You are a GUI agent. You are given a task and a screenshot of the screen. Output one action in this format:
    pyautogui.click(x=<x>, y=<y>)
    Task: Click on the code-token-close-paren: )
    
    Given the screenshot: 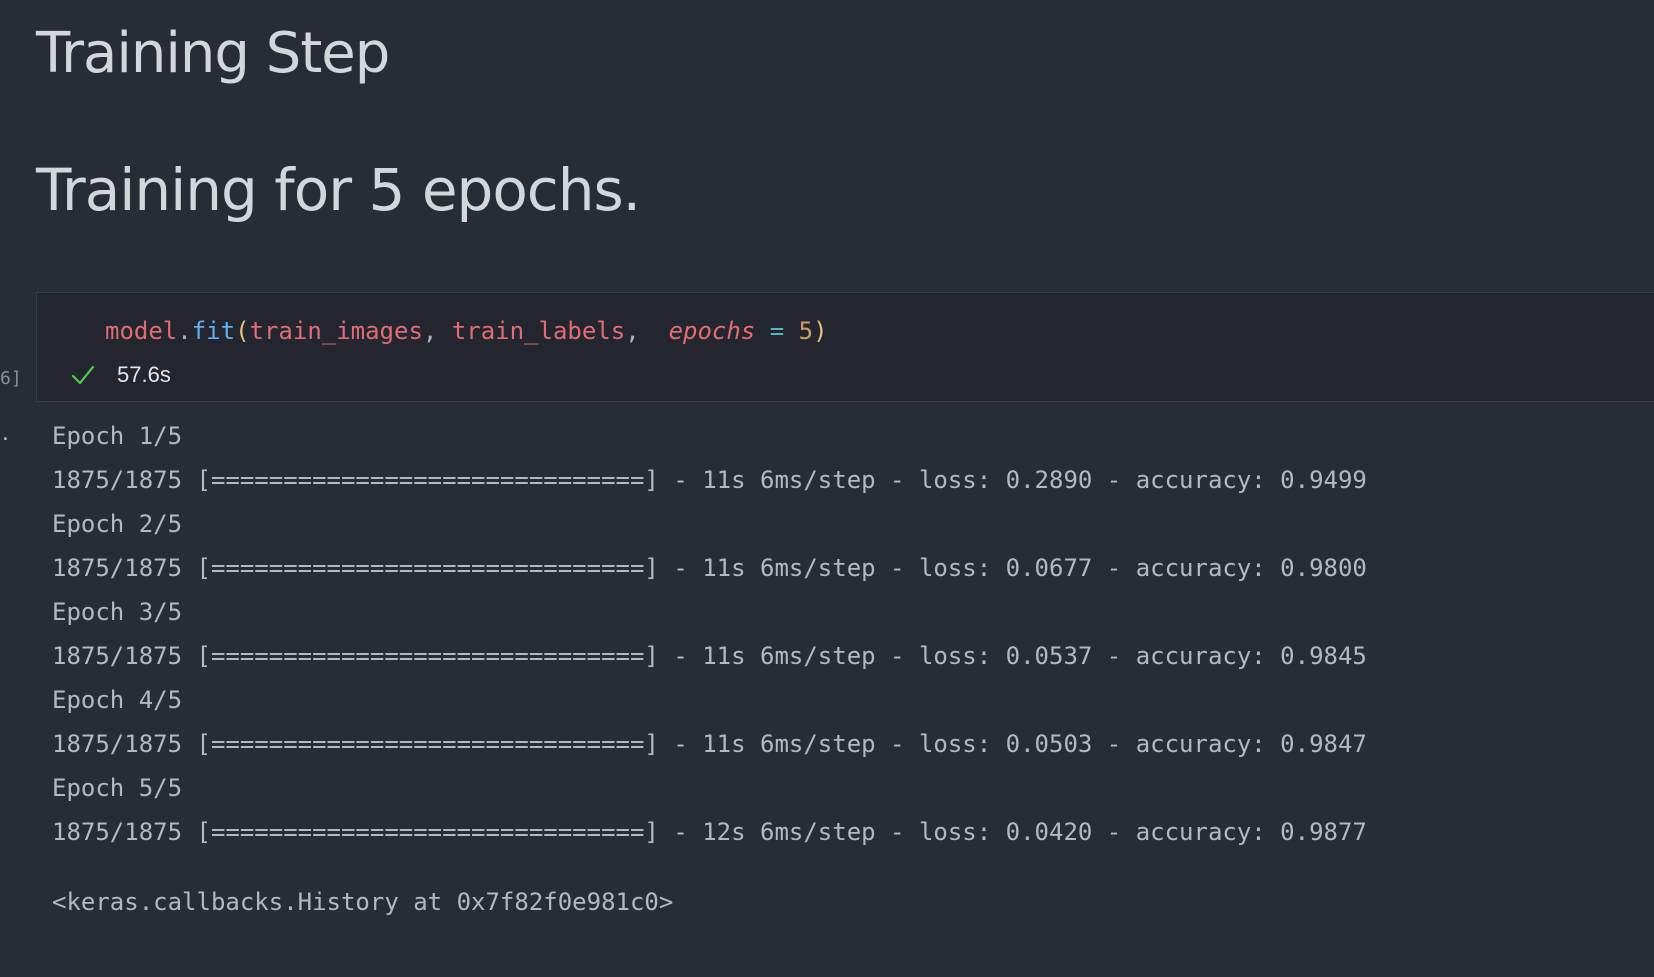 What is the action you would take?
    pyautogui.click(x=820, y=331)
    